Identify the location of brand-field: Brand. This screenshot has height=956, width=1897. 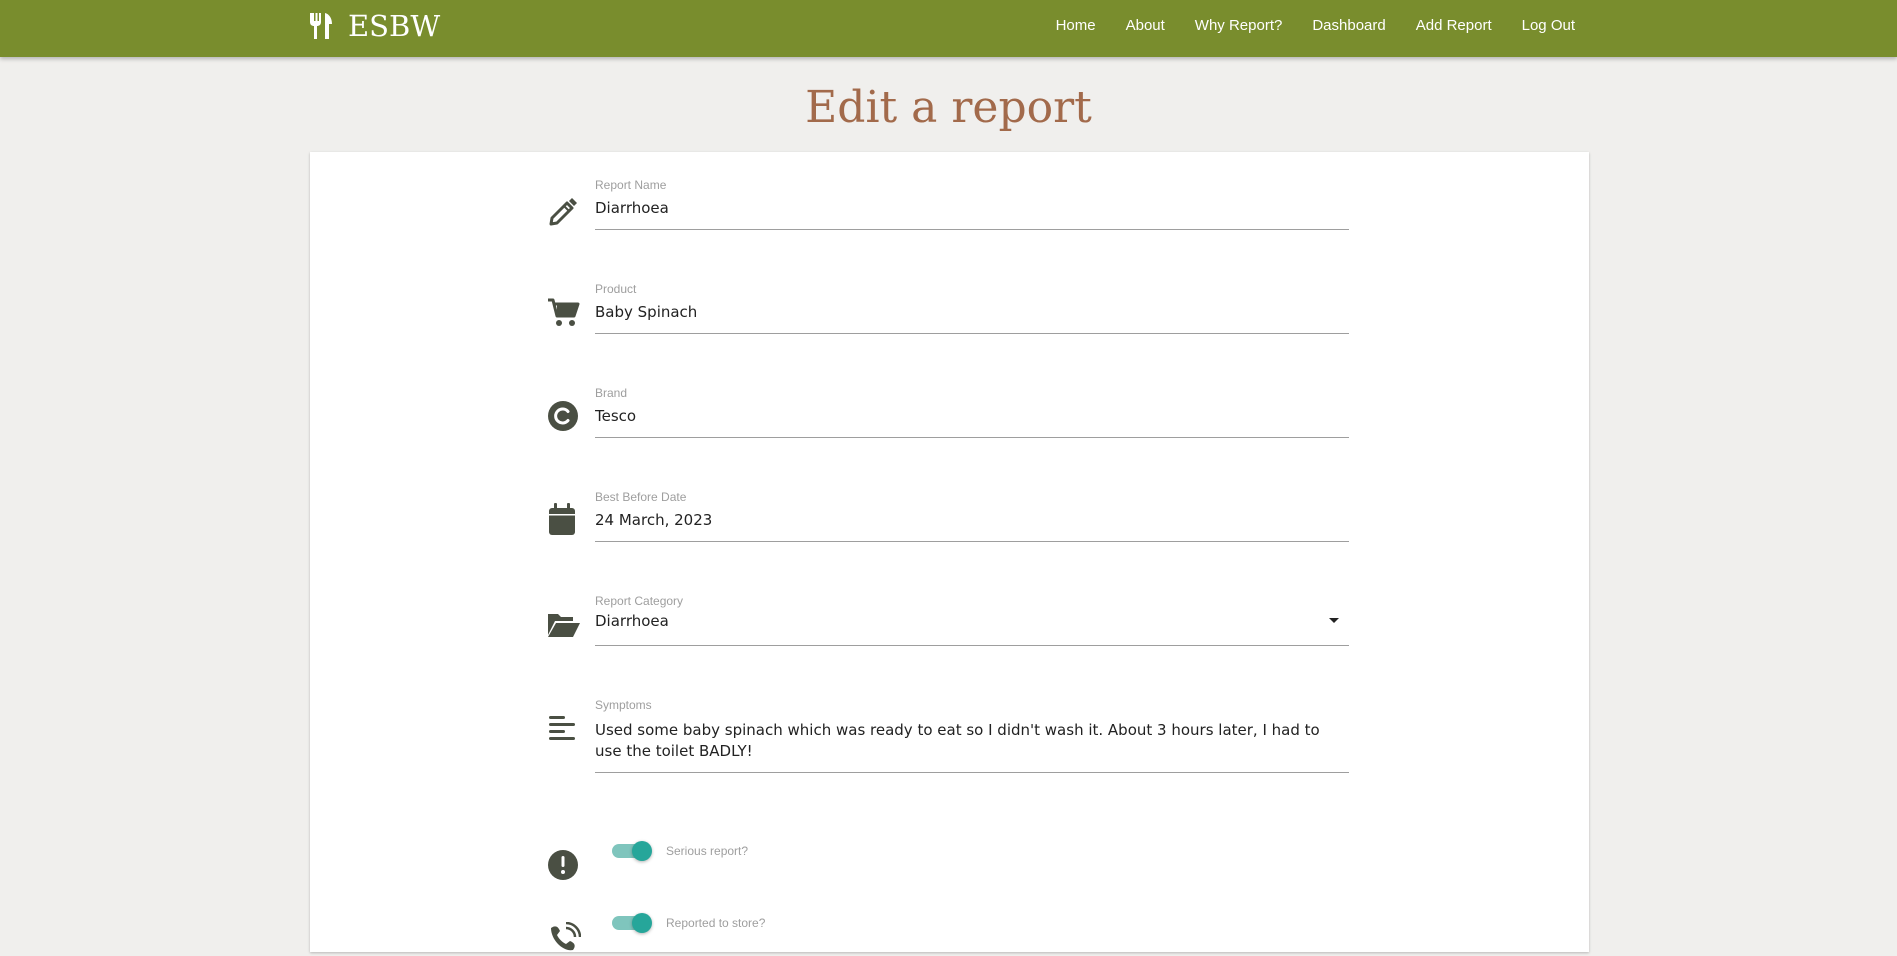
(949, 421).